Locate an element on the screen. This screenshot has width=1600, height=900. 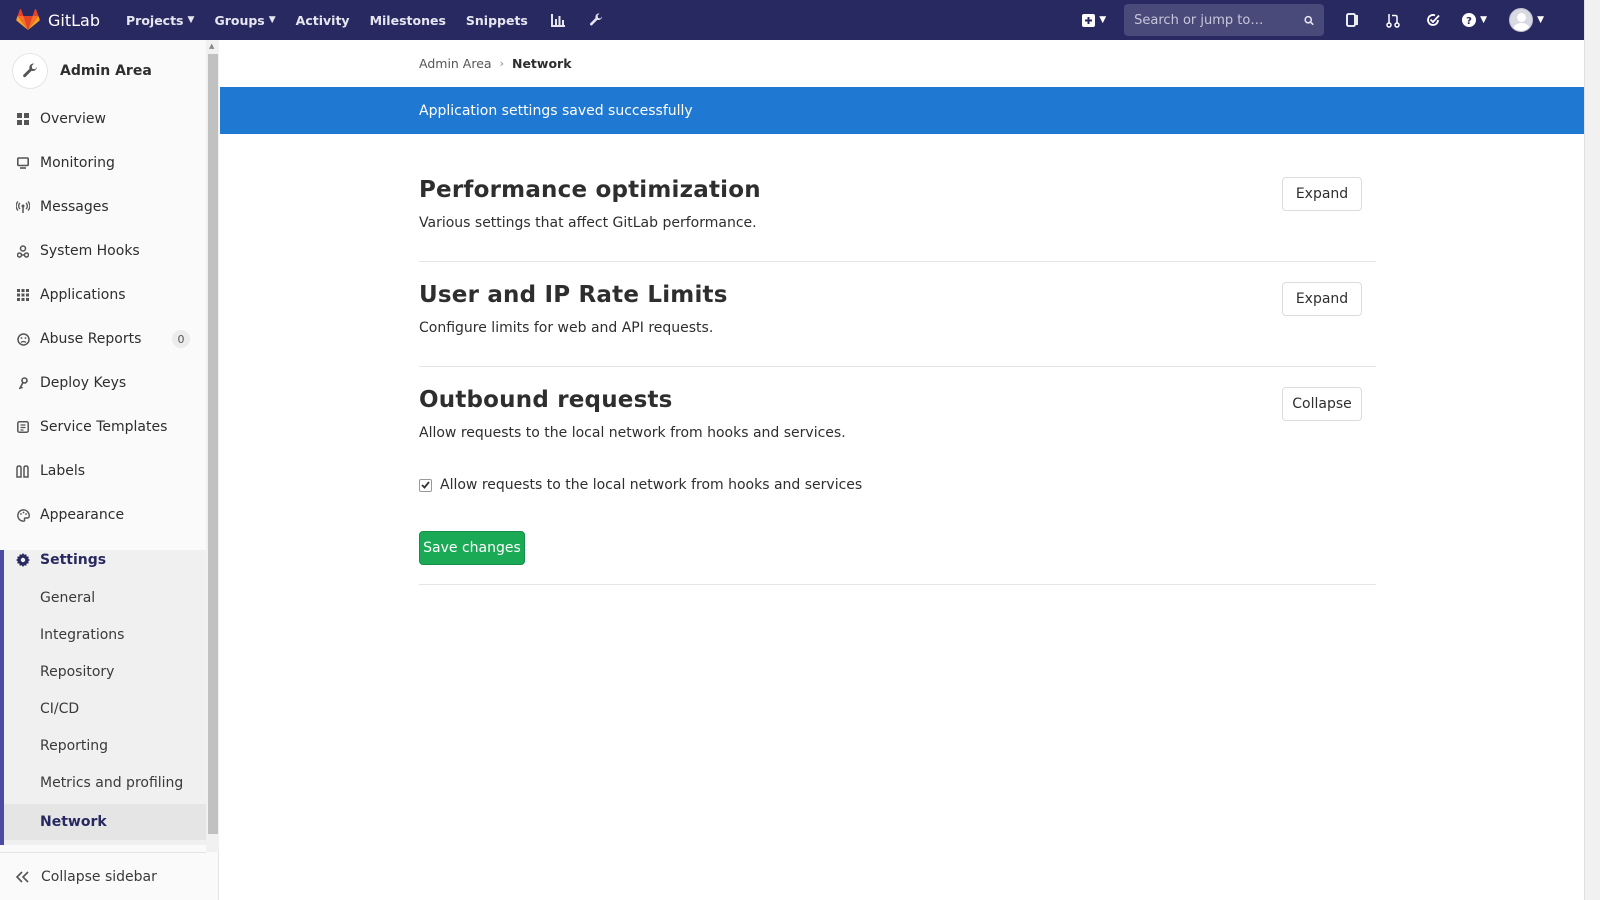
sidebar-item-overview: Overview is located at coordinates (103, 119).